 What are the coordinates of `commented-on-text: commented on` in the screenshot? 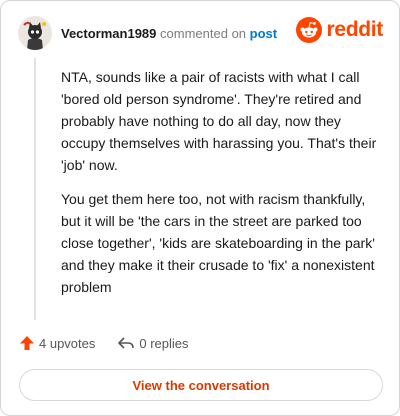 It's located at (203, 33).